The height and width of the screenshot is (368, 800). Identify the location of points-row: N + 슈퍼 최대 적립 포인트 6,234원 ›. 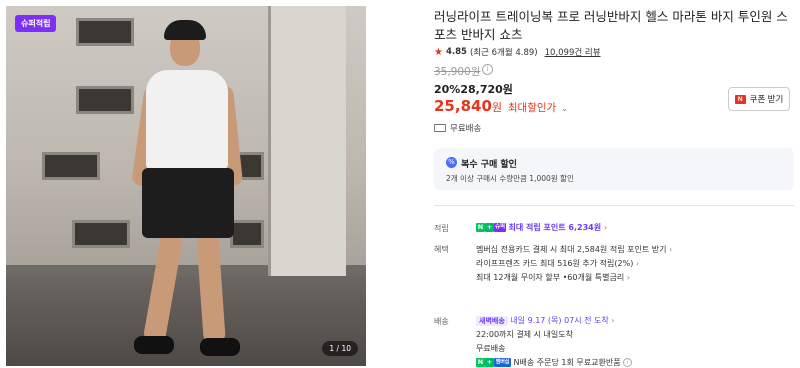
(541, 227).